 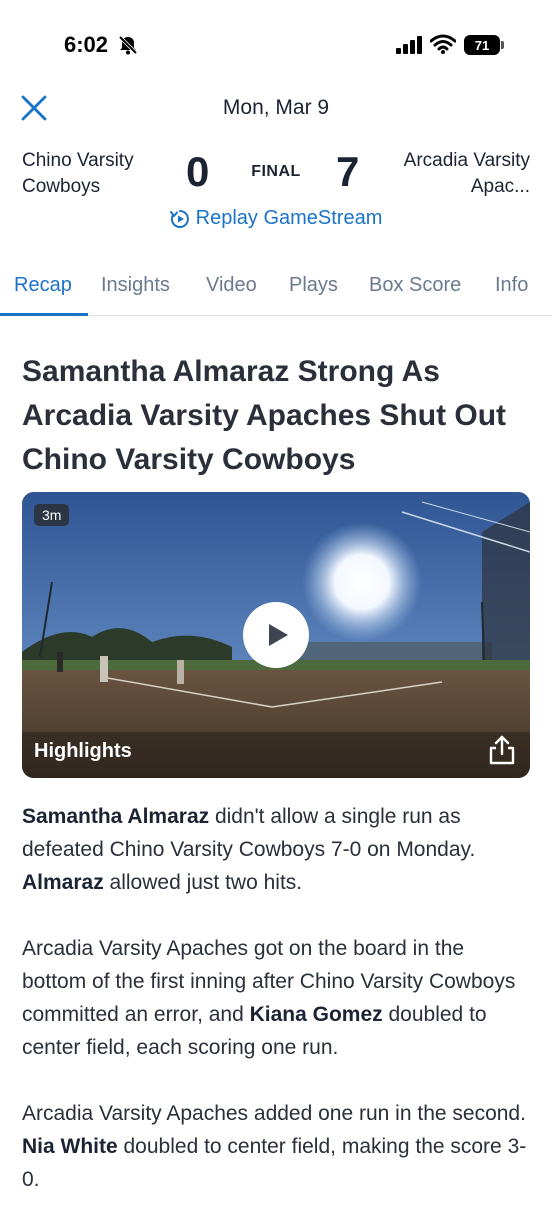 I want to click on player-link: Almaraz, so click(x=63, y=882).